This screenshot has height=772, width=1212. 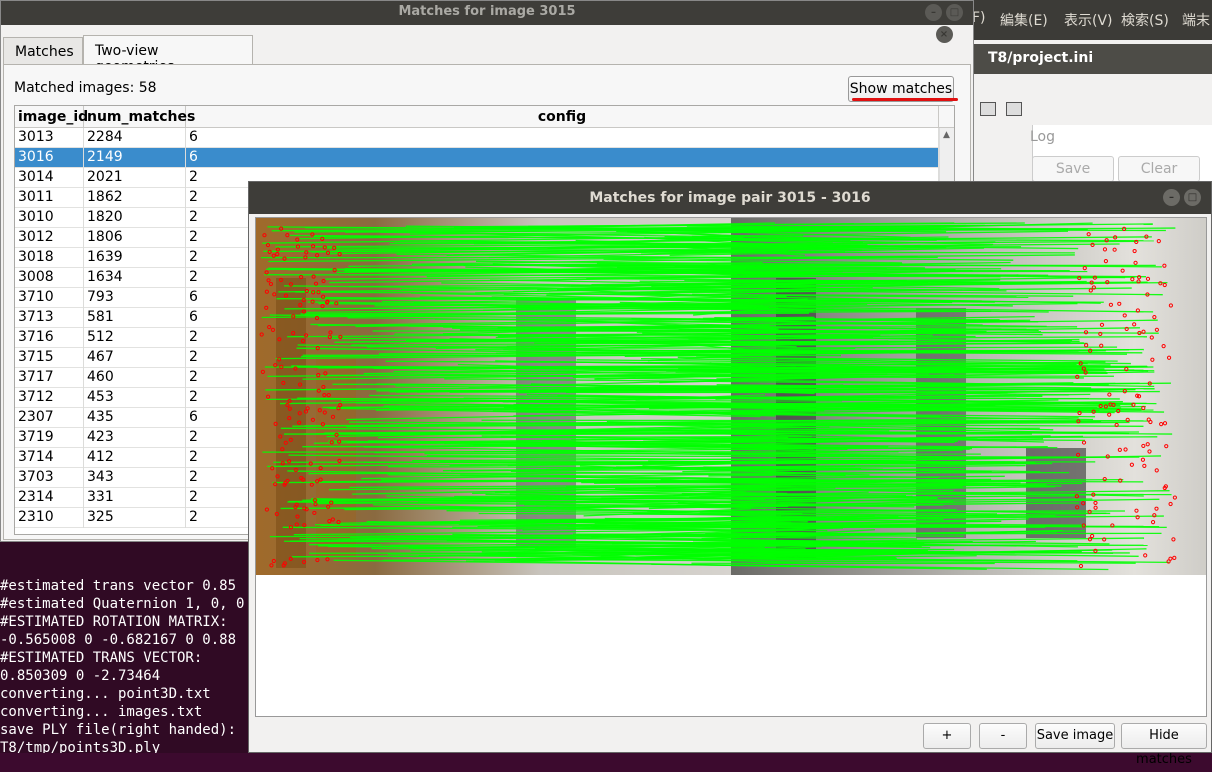 I want to click on cell-num-matches: 467, so click(x=135, y=358).